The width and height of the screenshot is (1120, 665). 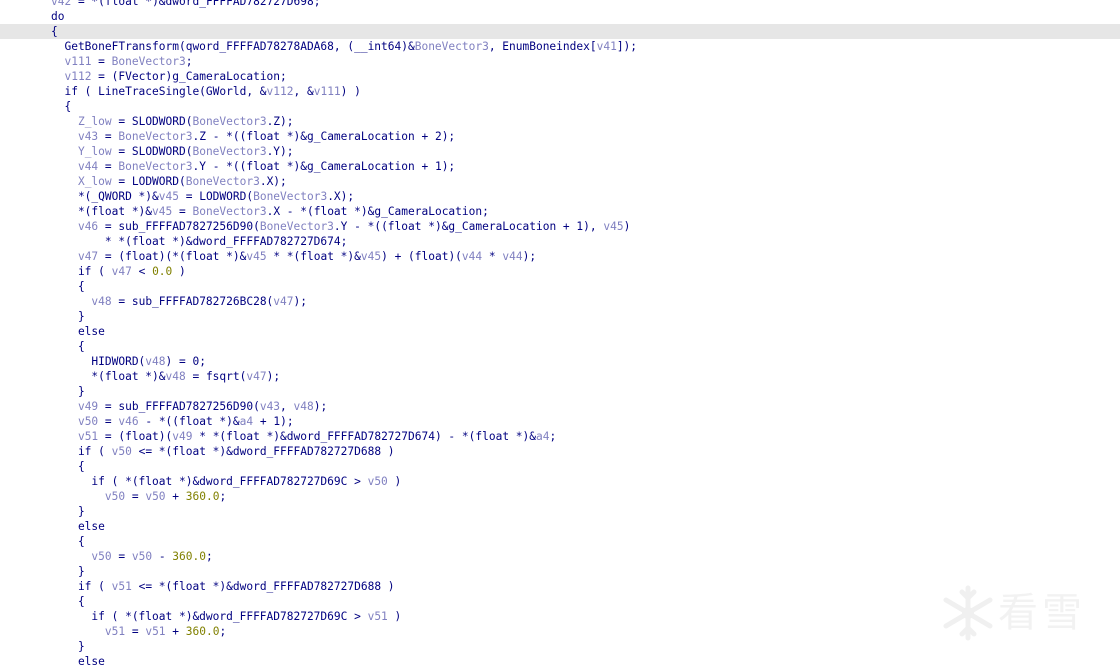 I want to click on code-line: v48 = sub_FFFFAD782726BC28(v47);, so click(x=560, y=301).